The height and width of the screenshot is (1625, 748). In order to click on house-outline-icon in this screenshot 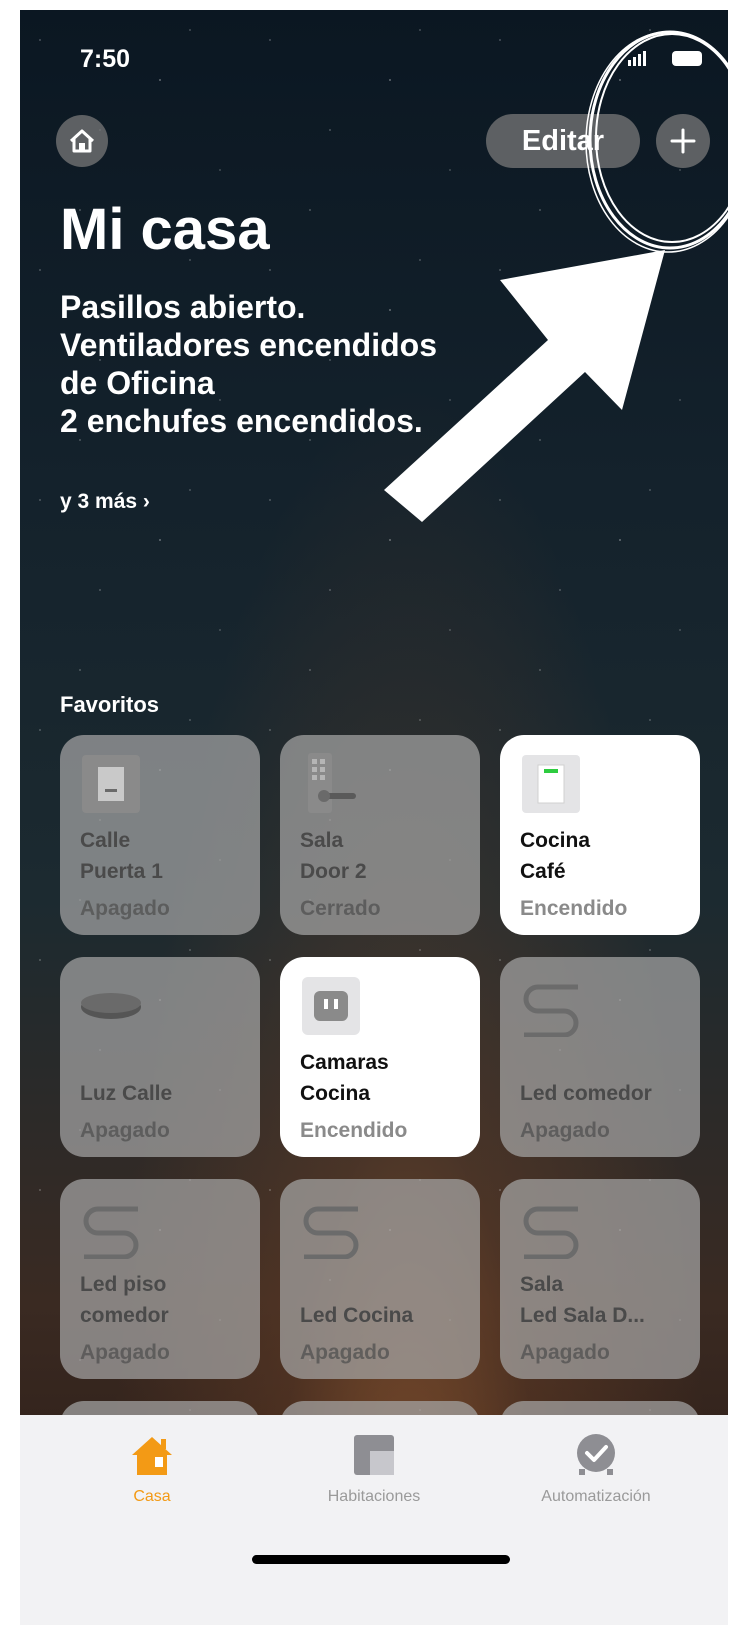, I will do `click(82, 141)`.